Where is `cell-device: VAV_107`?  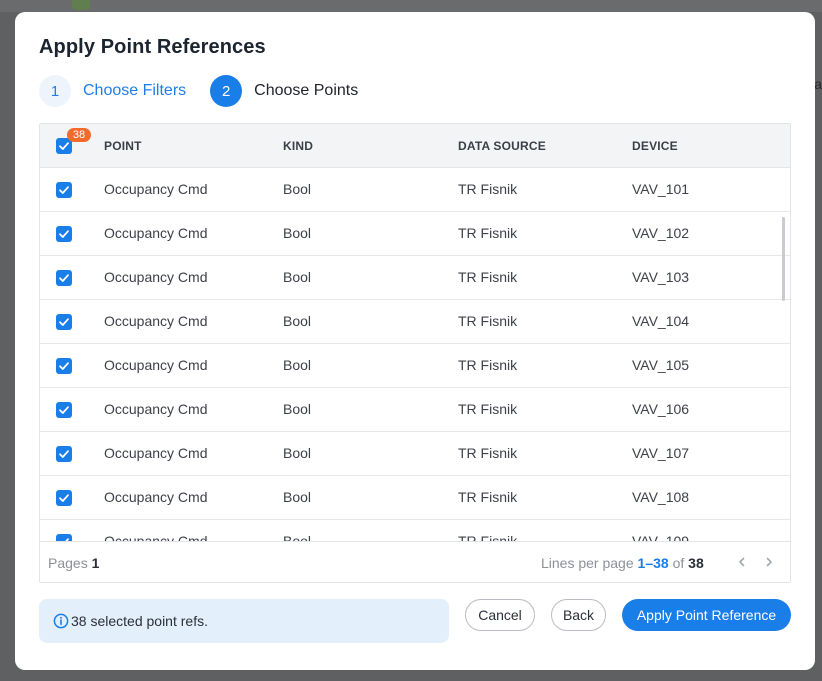
cell-device: VAV_107 is located at coordinates (661, 453).